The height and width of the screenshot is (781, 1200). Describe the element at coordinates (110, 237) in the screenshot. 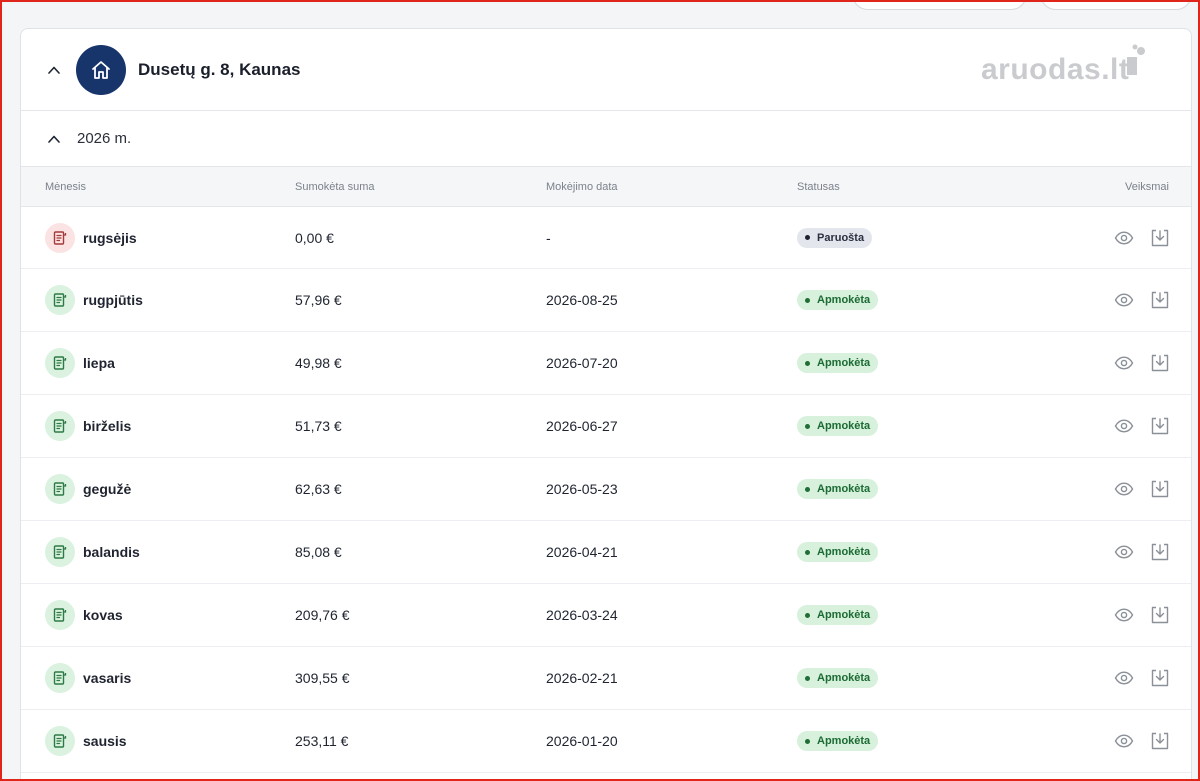

I see `month-cell: rugsėjis` at that location.